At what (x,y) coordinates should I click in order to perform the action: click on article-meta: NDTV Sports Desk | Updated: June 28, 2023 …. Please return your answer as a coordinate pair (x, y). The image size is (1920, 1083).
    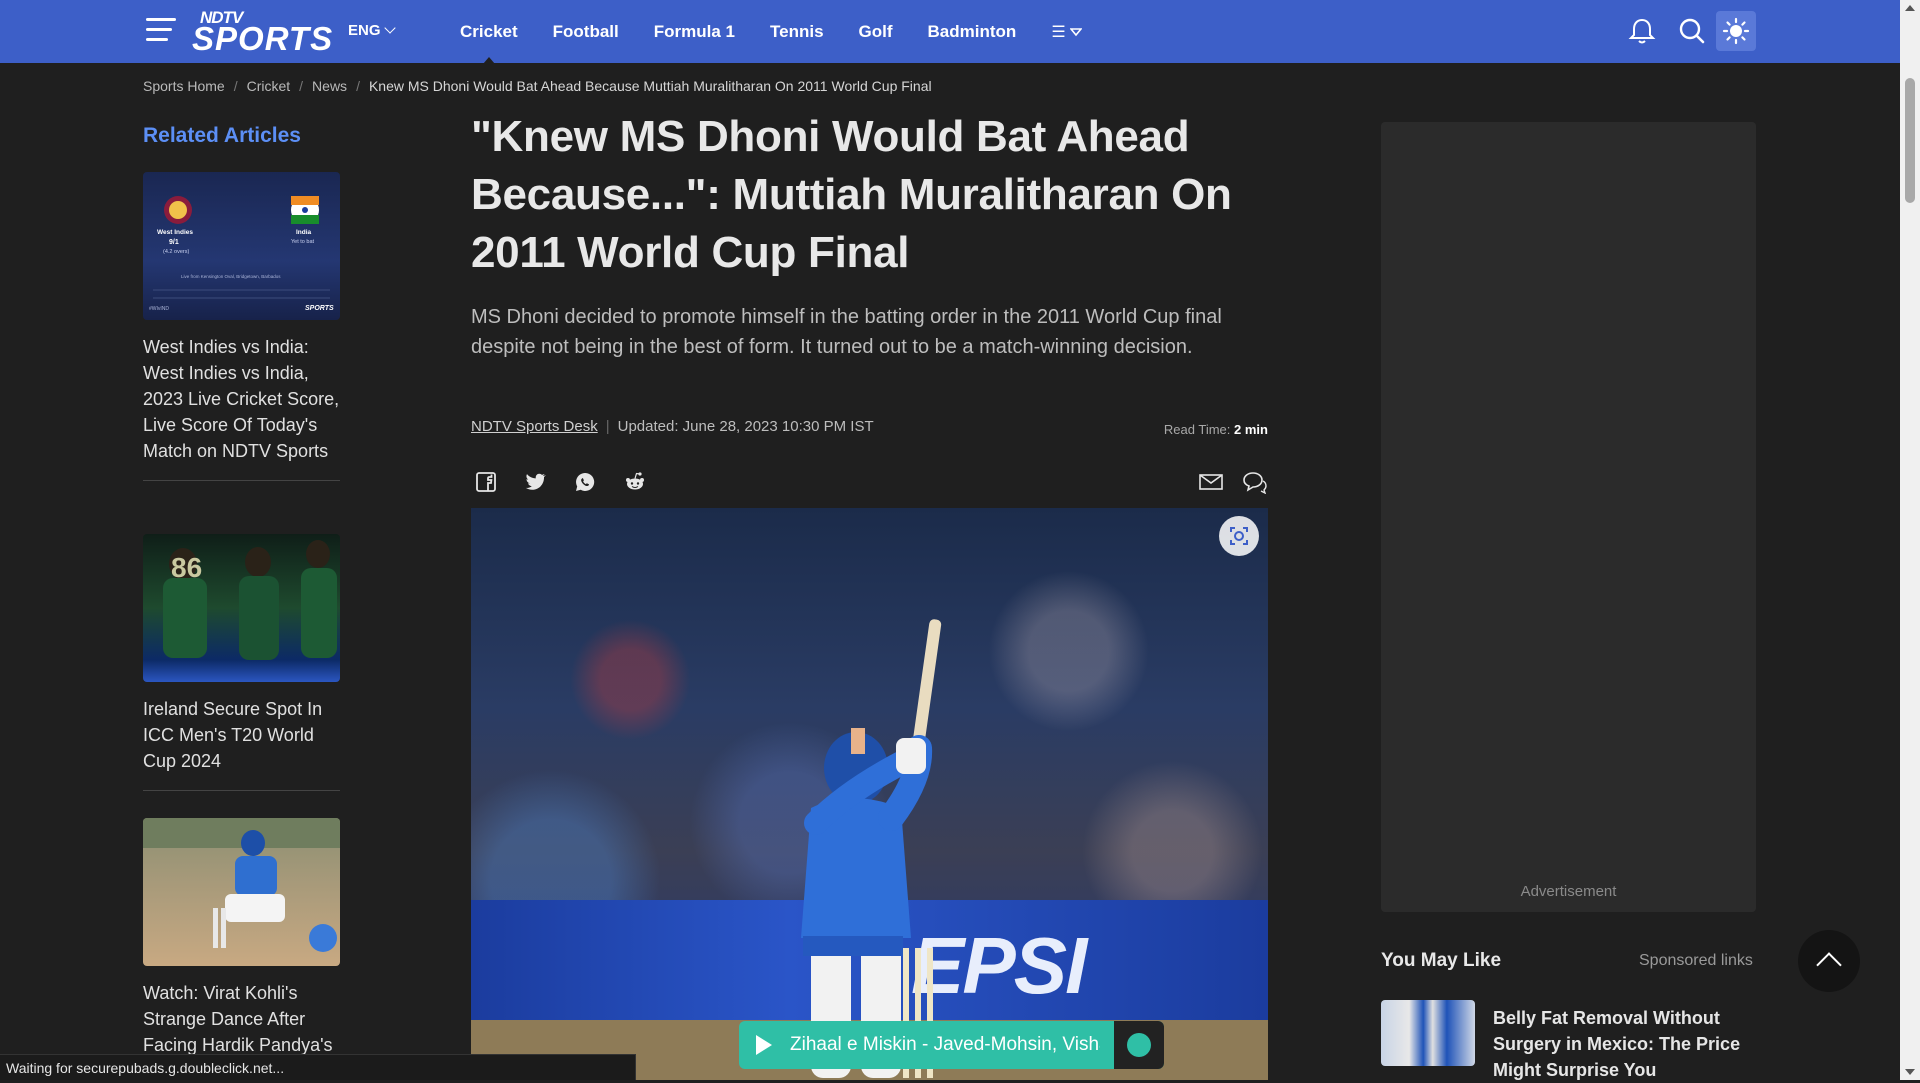
    Looking at the image, I should click on (869, 427).